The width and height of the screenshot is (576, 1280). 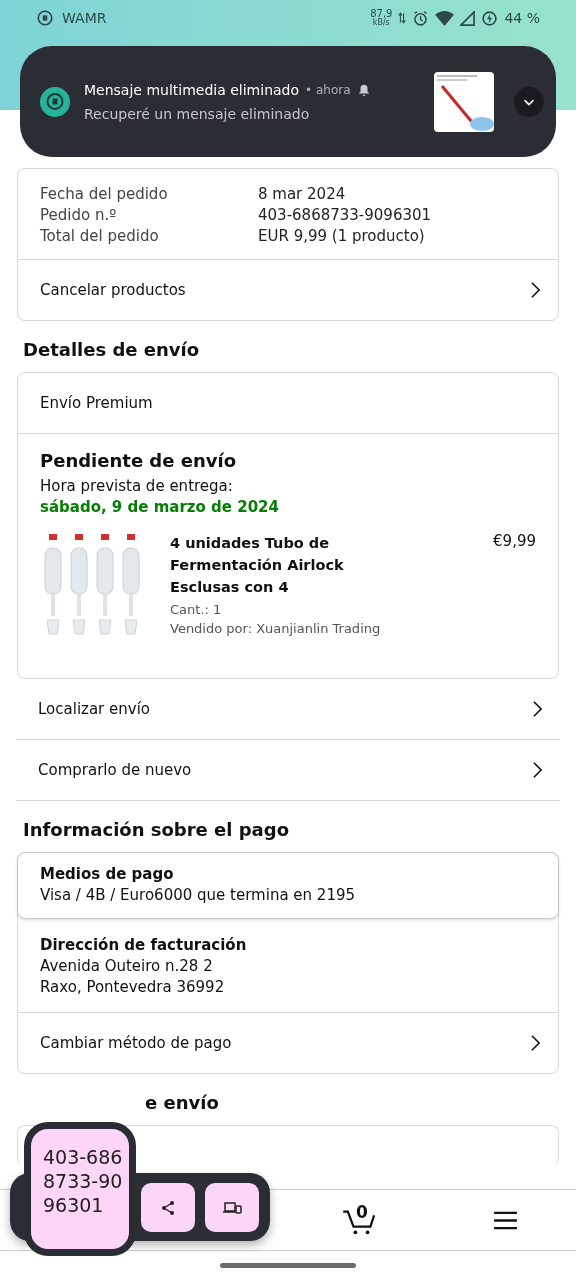 What do you see at coordinates (505, 1220) in the screenshot?
I see `menu-icon` at bounding box center [505, 1220].